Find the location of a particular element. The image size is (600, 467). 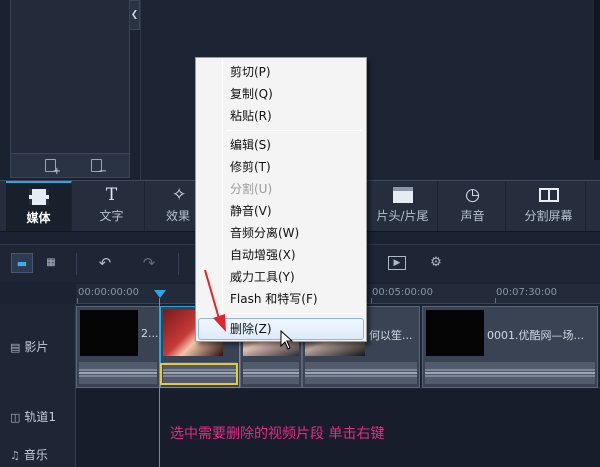

record-capture-button: ▶ is located at coordinates (397, 263).